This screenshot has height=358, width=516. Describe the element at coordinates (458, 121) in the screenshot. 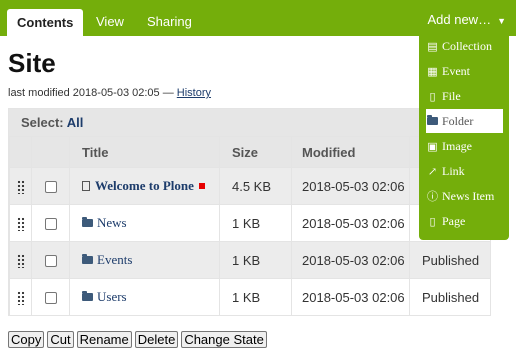

I see `menu-item-label: Folder` at that location.